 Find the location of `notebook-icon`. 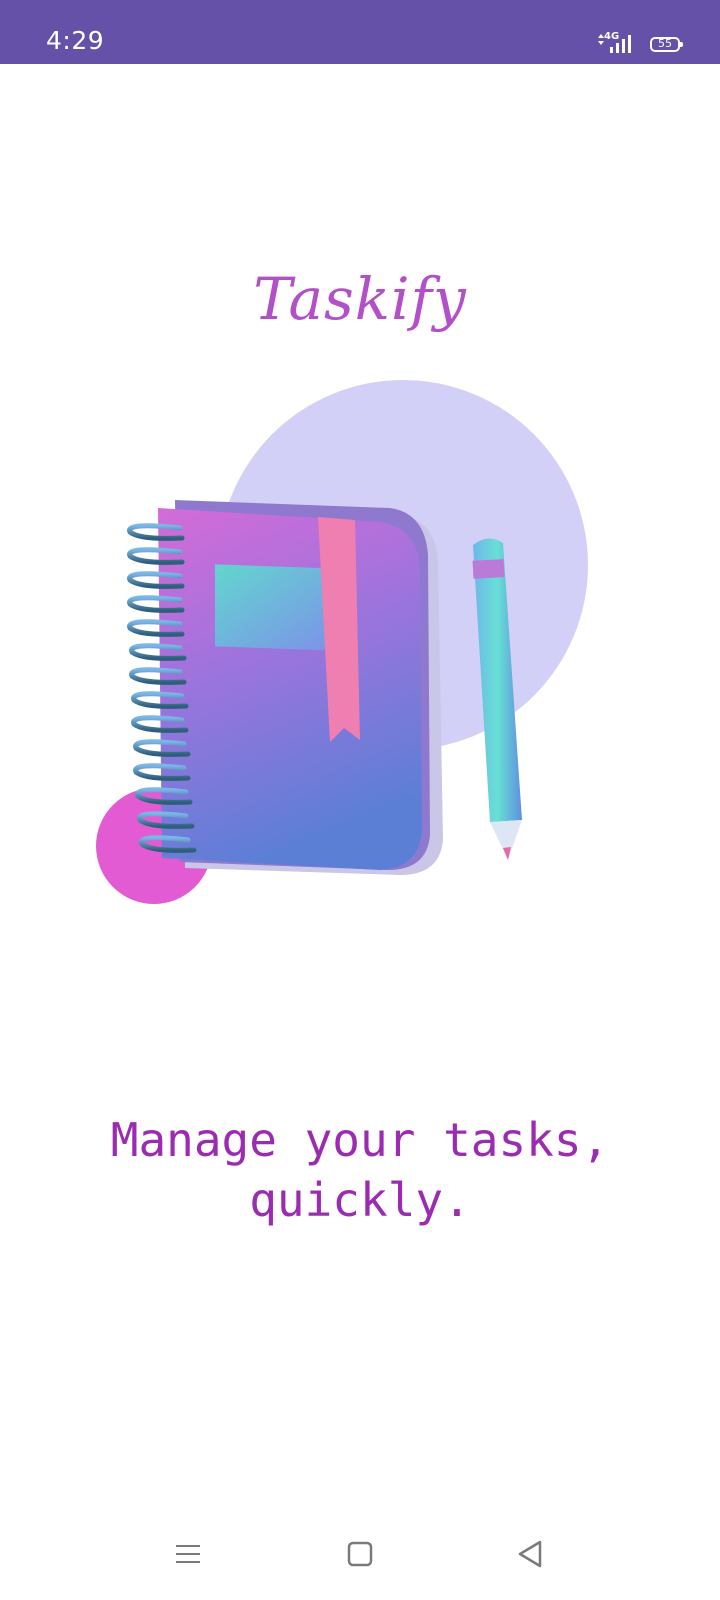

notebook-icon is located at coordinates (285, 687).